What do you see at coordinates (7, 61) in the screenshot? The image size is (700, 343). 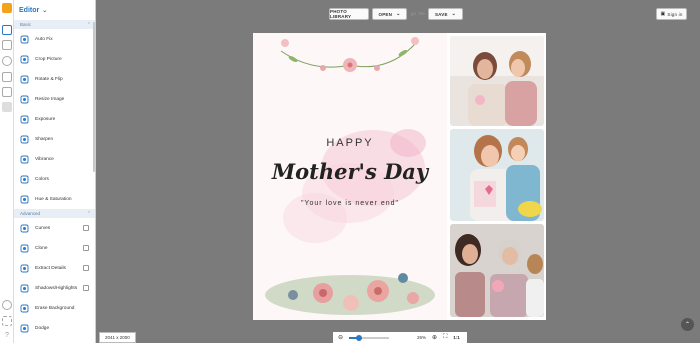 I see `filters-tool-icon` at bounding box center [7, 61].